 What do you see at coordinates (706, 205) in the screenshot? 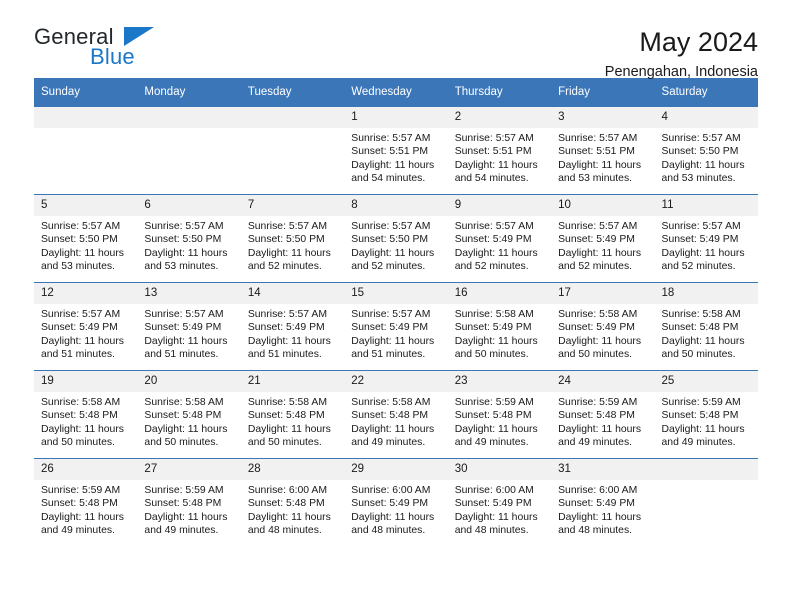
I see `day-number: 11` at bounding box center [706, 205].